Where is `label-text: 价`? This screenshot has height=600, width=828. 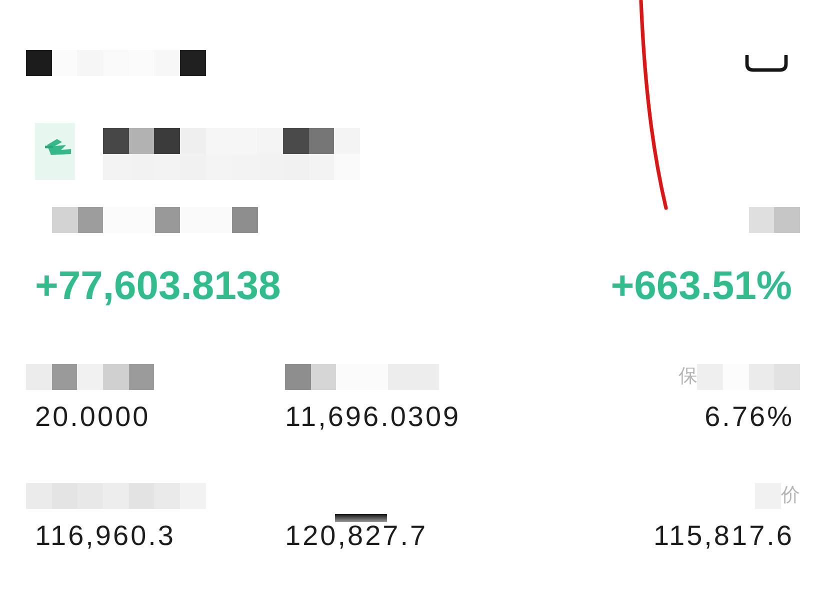
label-text: 价 is located at coordinates (790, 496).